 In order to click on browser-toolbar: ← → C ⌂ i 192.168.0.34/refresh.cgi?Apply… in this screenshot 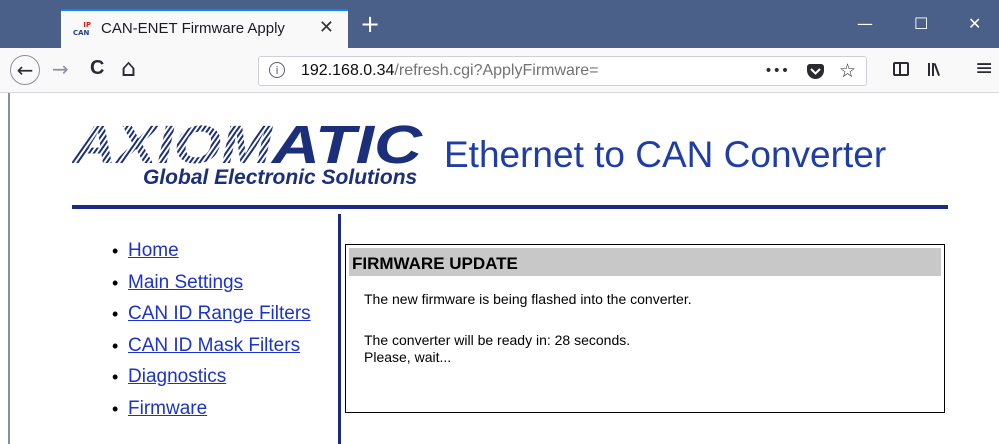, I will do `click(499, 70)`.